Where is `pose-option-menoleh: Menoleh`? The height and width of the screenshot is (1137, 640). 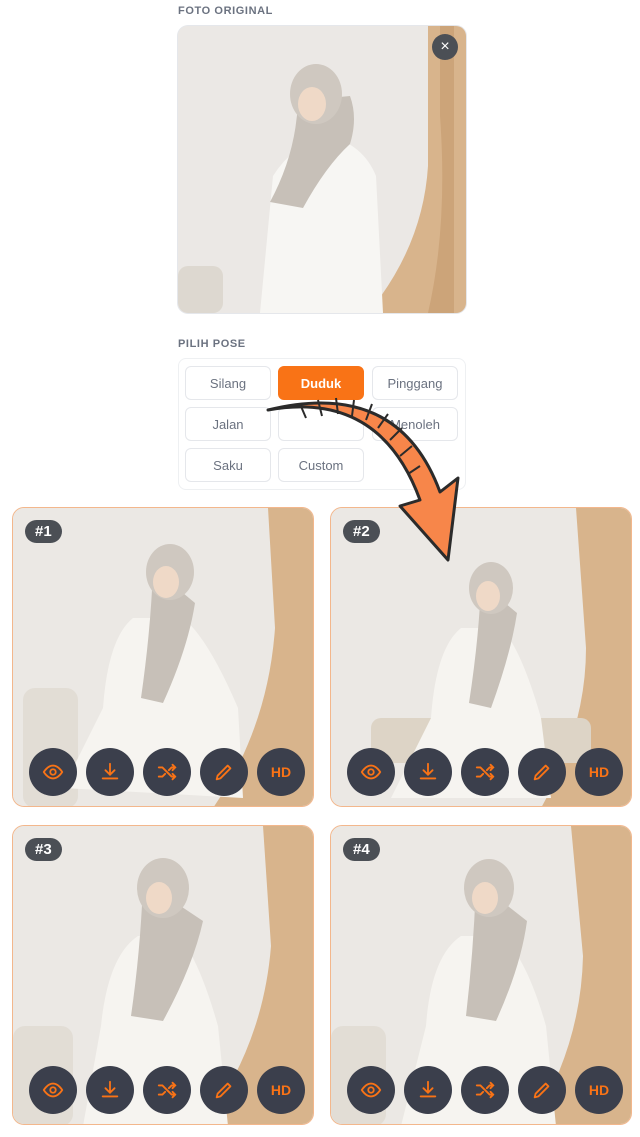 pose-option-menoleh: Menoleh is located at coordinates (415, 424).